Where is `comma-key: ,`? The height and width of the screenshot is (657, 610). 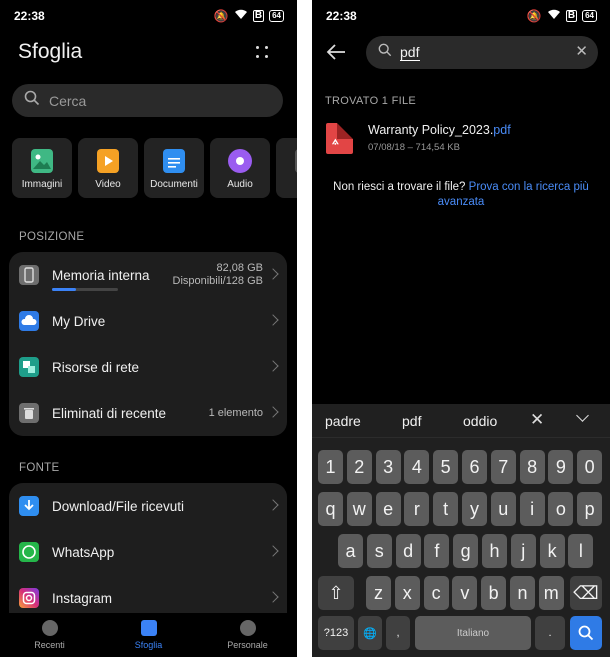 comma-key: , is located at coordinates (398, 633).